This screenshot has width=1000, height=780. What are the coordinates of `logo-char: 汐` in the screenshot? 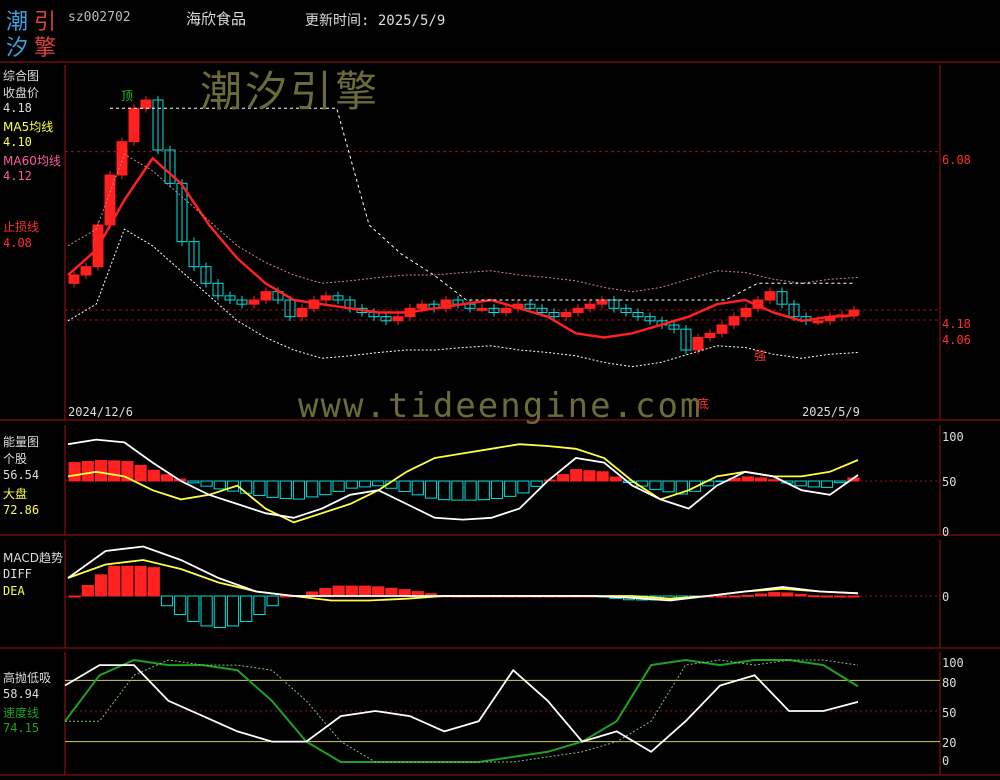 It's located at (17, 48).